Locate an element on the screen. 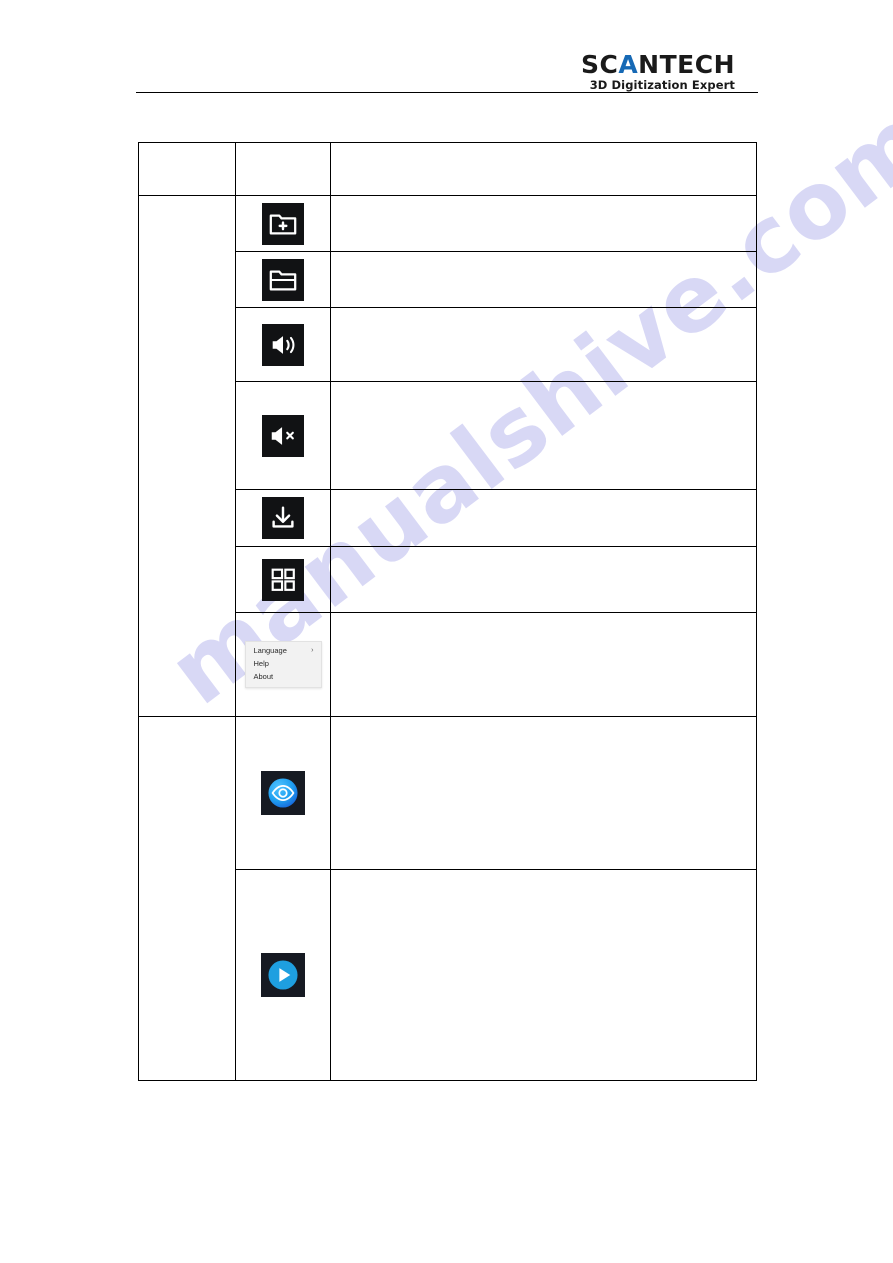 This screenshot has height=1263, width=893. category-label-group2 is located at coordinates (187, 899).